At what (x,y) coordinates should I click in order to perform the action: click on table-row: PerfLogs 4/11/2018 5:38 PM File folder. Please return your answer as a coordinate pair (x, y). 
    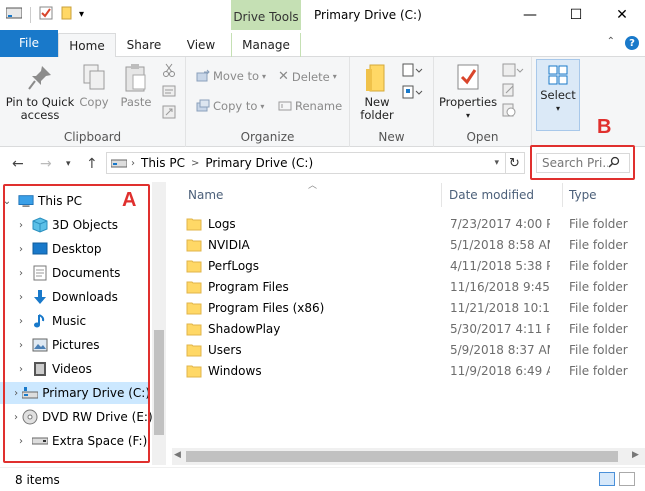
    Looking at the image, I should click on (415, 265).